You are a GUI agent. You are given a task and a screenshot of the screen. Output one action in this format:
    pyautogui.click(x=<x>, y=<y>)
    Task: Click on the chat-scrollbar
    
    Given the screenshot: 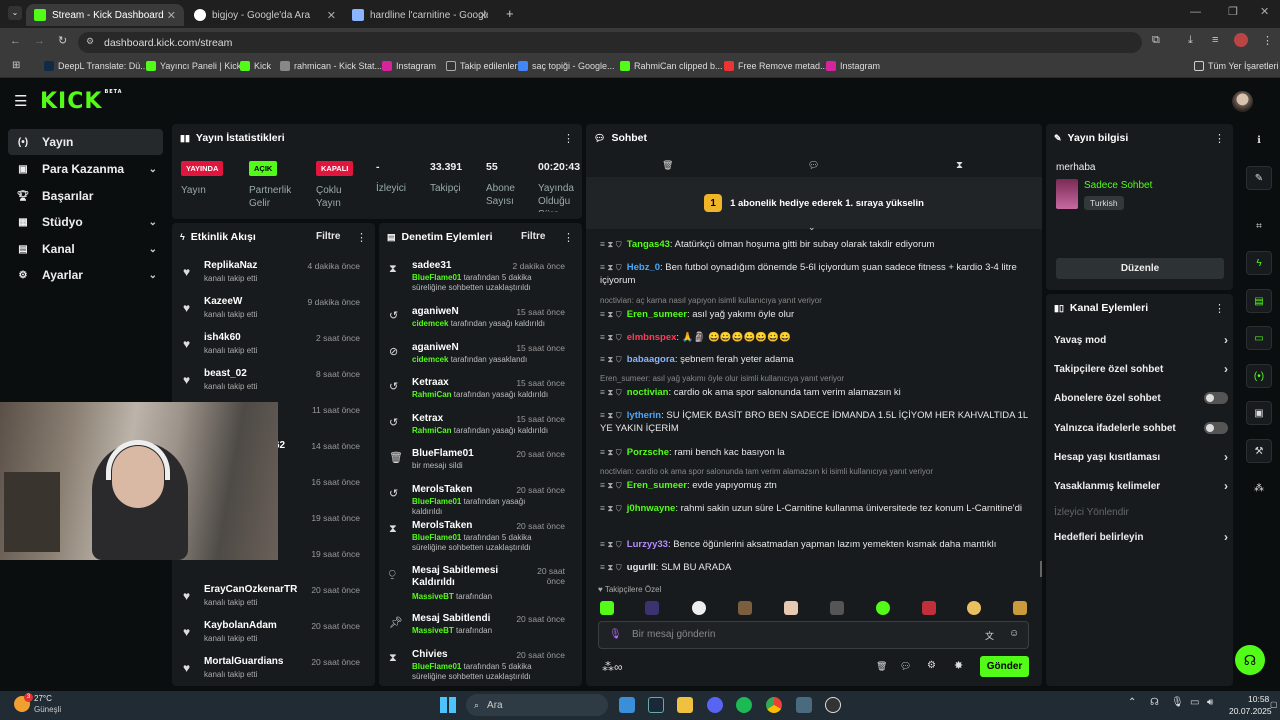 What is the action you would take?
    pyautogui.click(x=1041, y=569)
    